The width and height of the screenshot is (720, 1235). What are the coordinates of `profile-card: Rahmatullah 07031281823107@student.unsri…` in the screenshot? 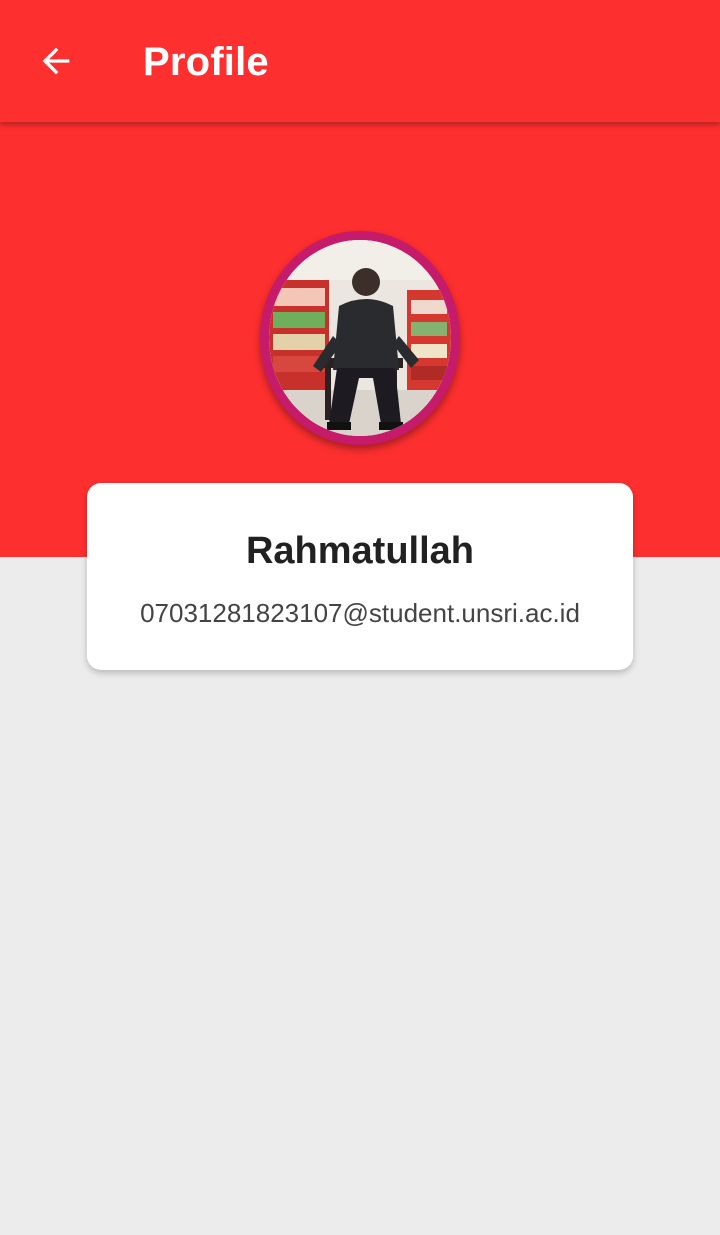 It's located at (360, 576).